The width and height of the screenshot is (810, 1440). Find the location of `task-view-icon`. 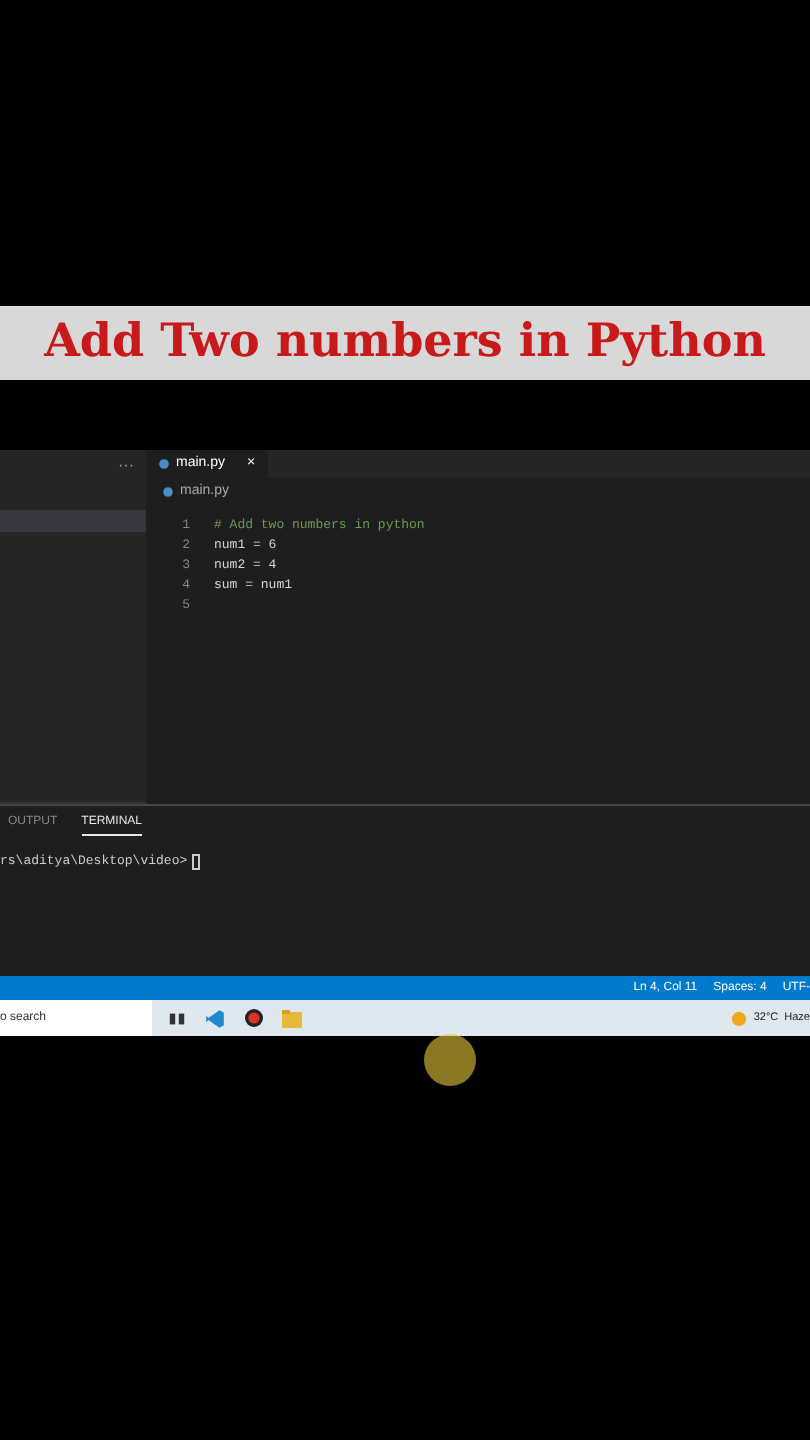

task-view-icon is located at coordinates (177, 1018).